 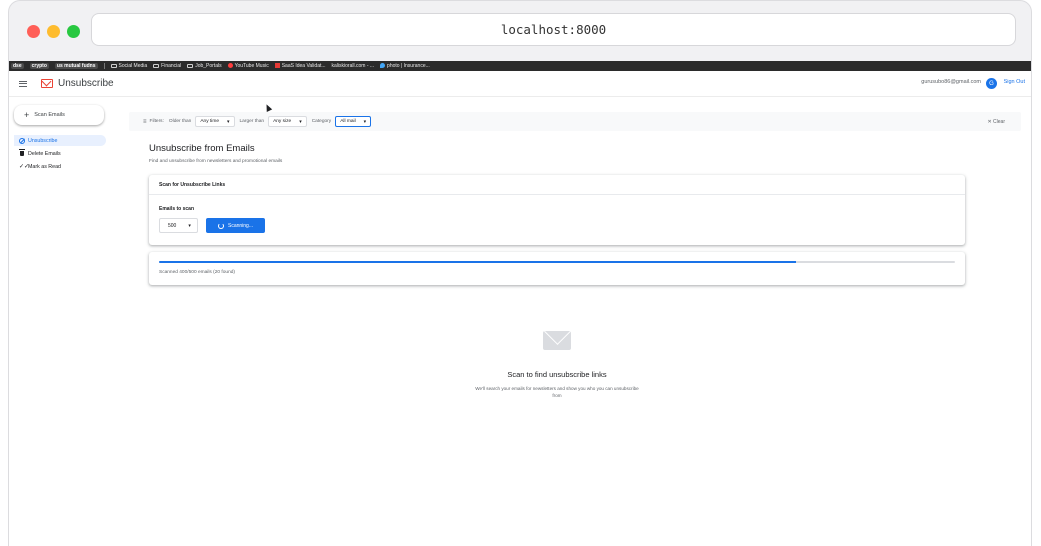 I want to click on category-select: All mail ▾, so click(x=353, y=121).